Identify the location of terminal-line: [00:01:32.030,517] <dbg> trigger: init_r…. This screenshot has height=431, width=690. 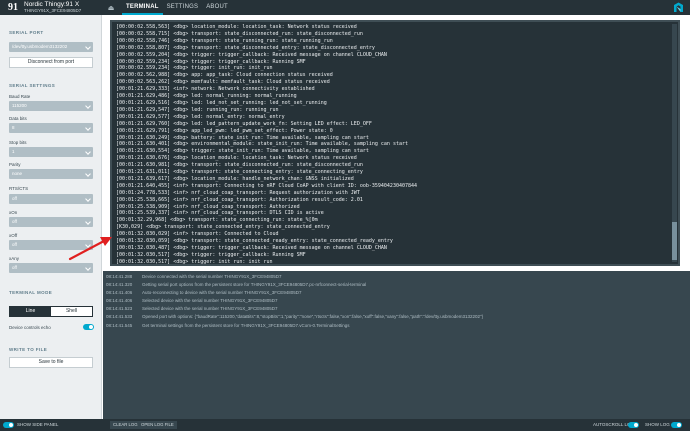
(194, 261).